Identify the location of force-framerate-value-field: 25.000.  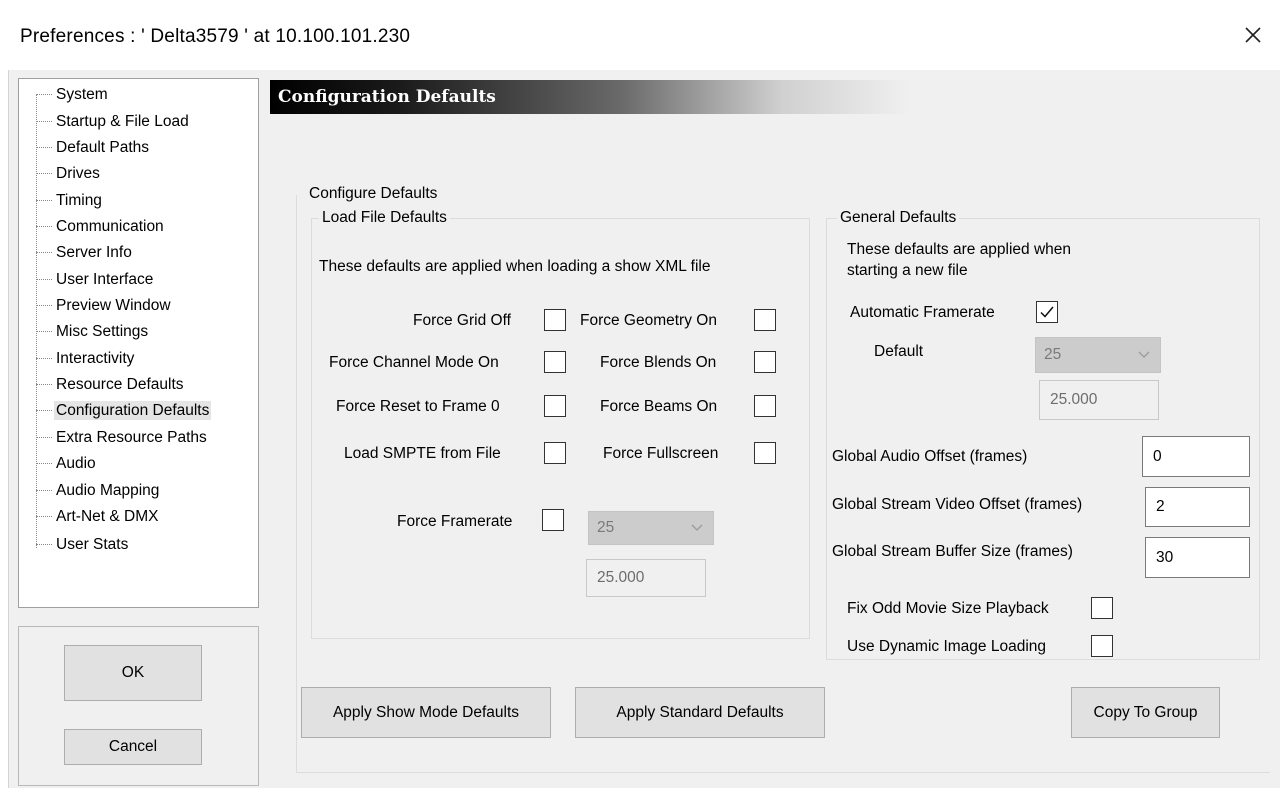
(646, 578).